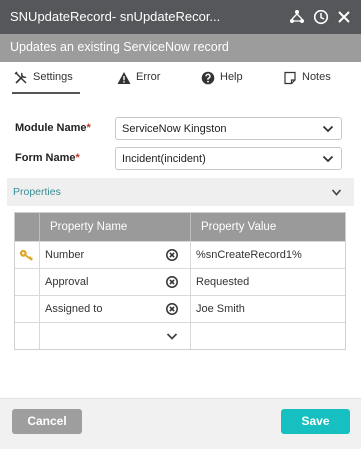 The image size is (361, 449). Describe the element at coordinates (20, 77) in the screenshot. I see `tools-icon` at that location.